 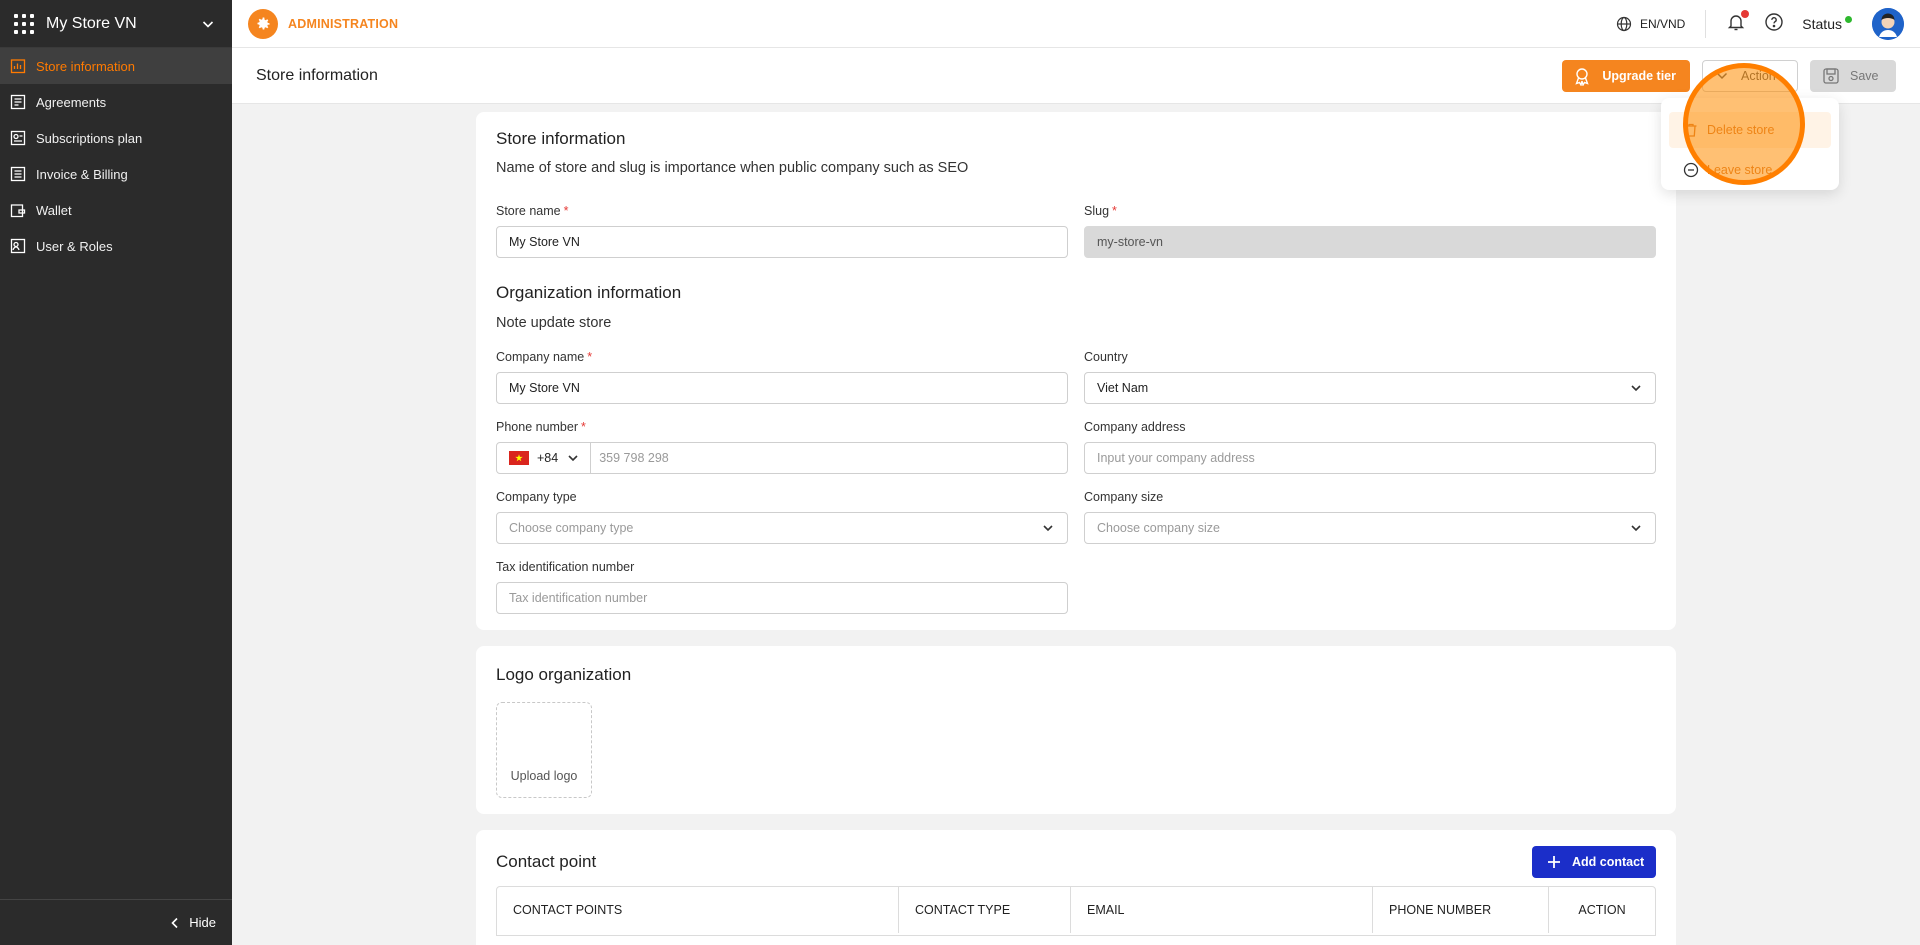 I want to click on document-icon, so click(x=18, y=102).